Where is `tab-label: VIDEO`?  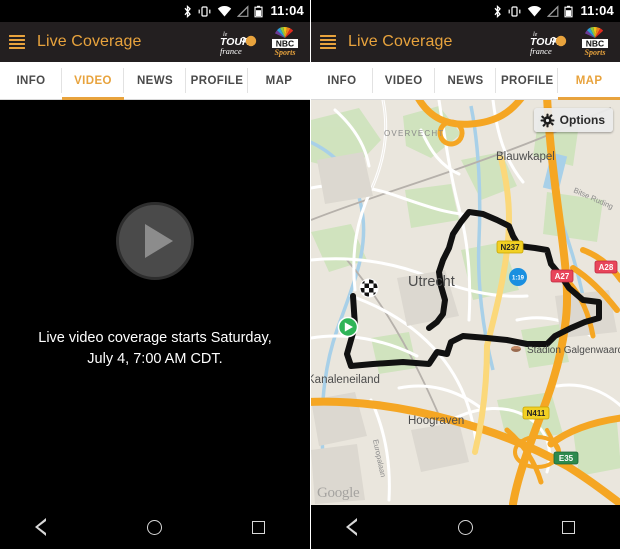 tab-label: VIDEO is located at coordinates (403, 80).